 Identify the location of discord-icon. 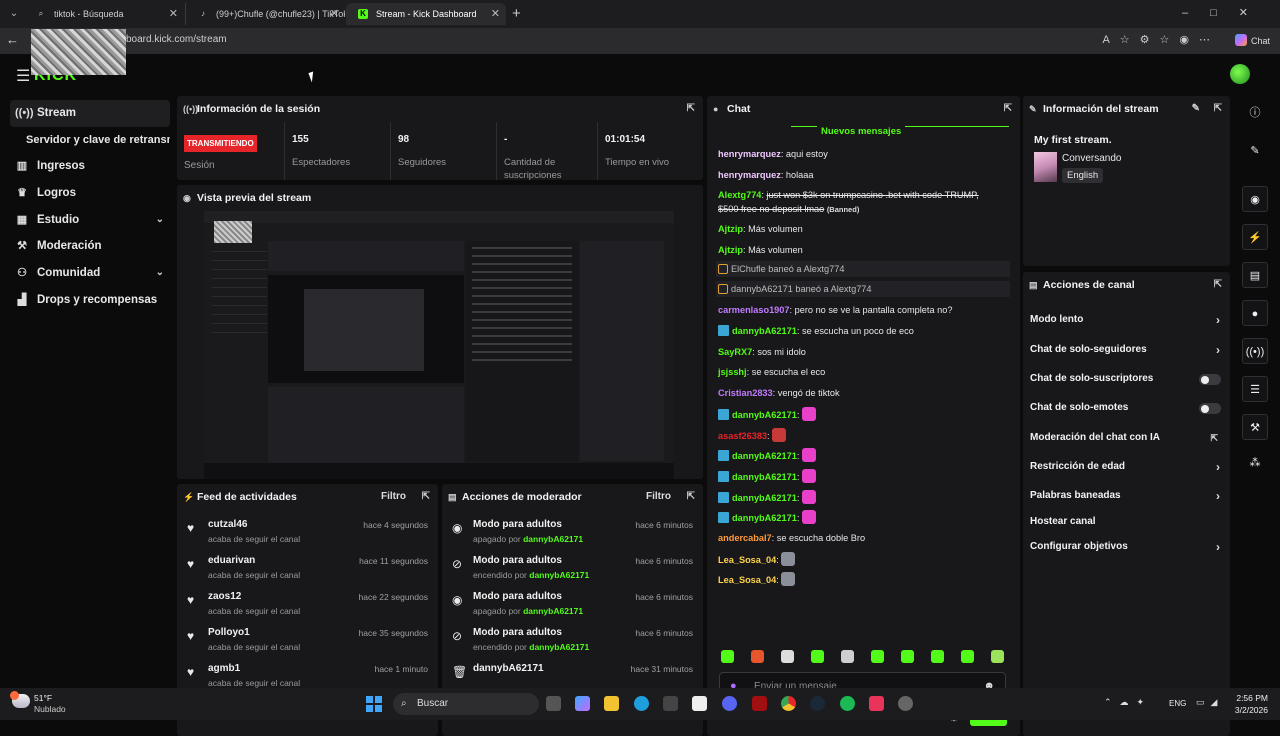
(729, 703).